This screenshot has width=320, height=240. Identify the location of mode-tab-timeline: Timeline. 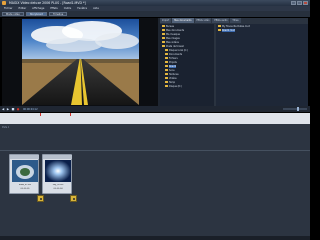
(58, 14).